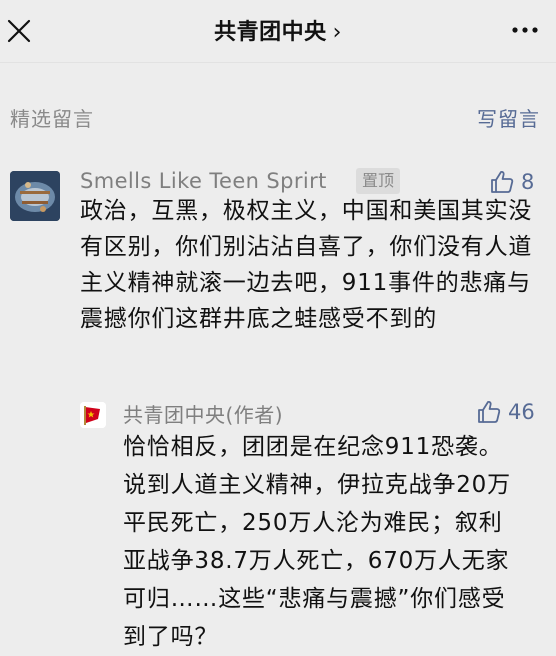 This screenshot has height=656, width=556. I want to click on chevron-right-icon: ›, so click(337, 32).